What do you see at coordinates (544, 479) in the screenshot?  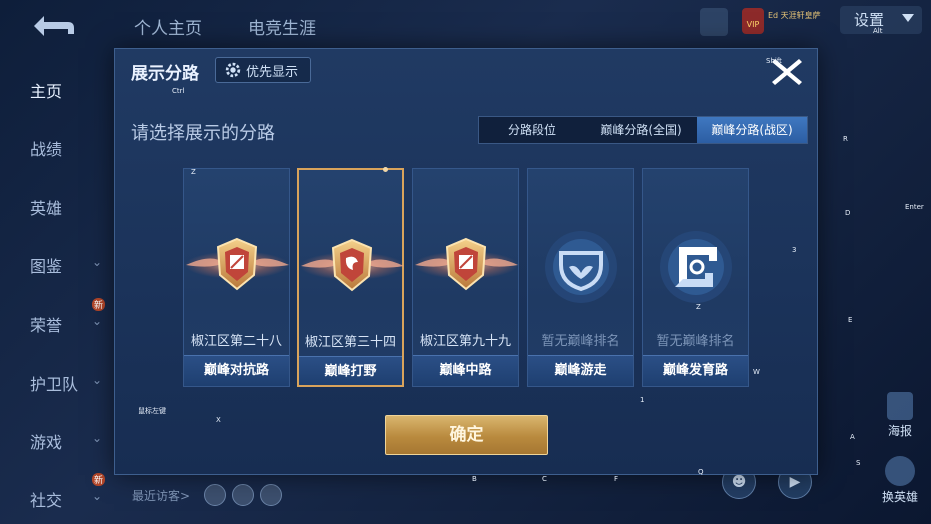 I see `key-hint: C` at bounding box center [544, 479].